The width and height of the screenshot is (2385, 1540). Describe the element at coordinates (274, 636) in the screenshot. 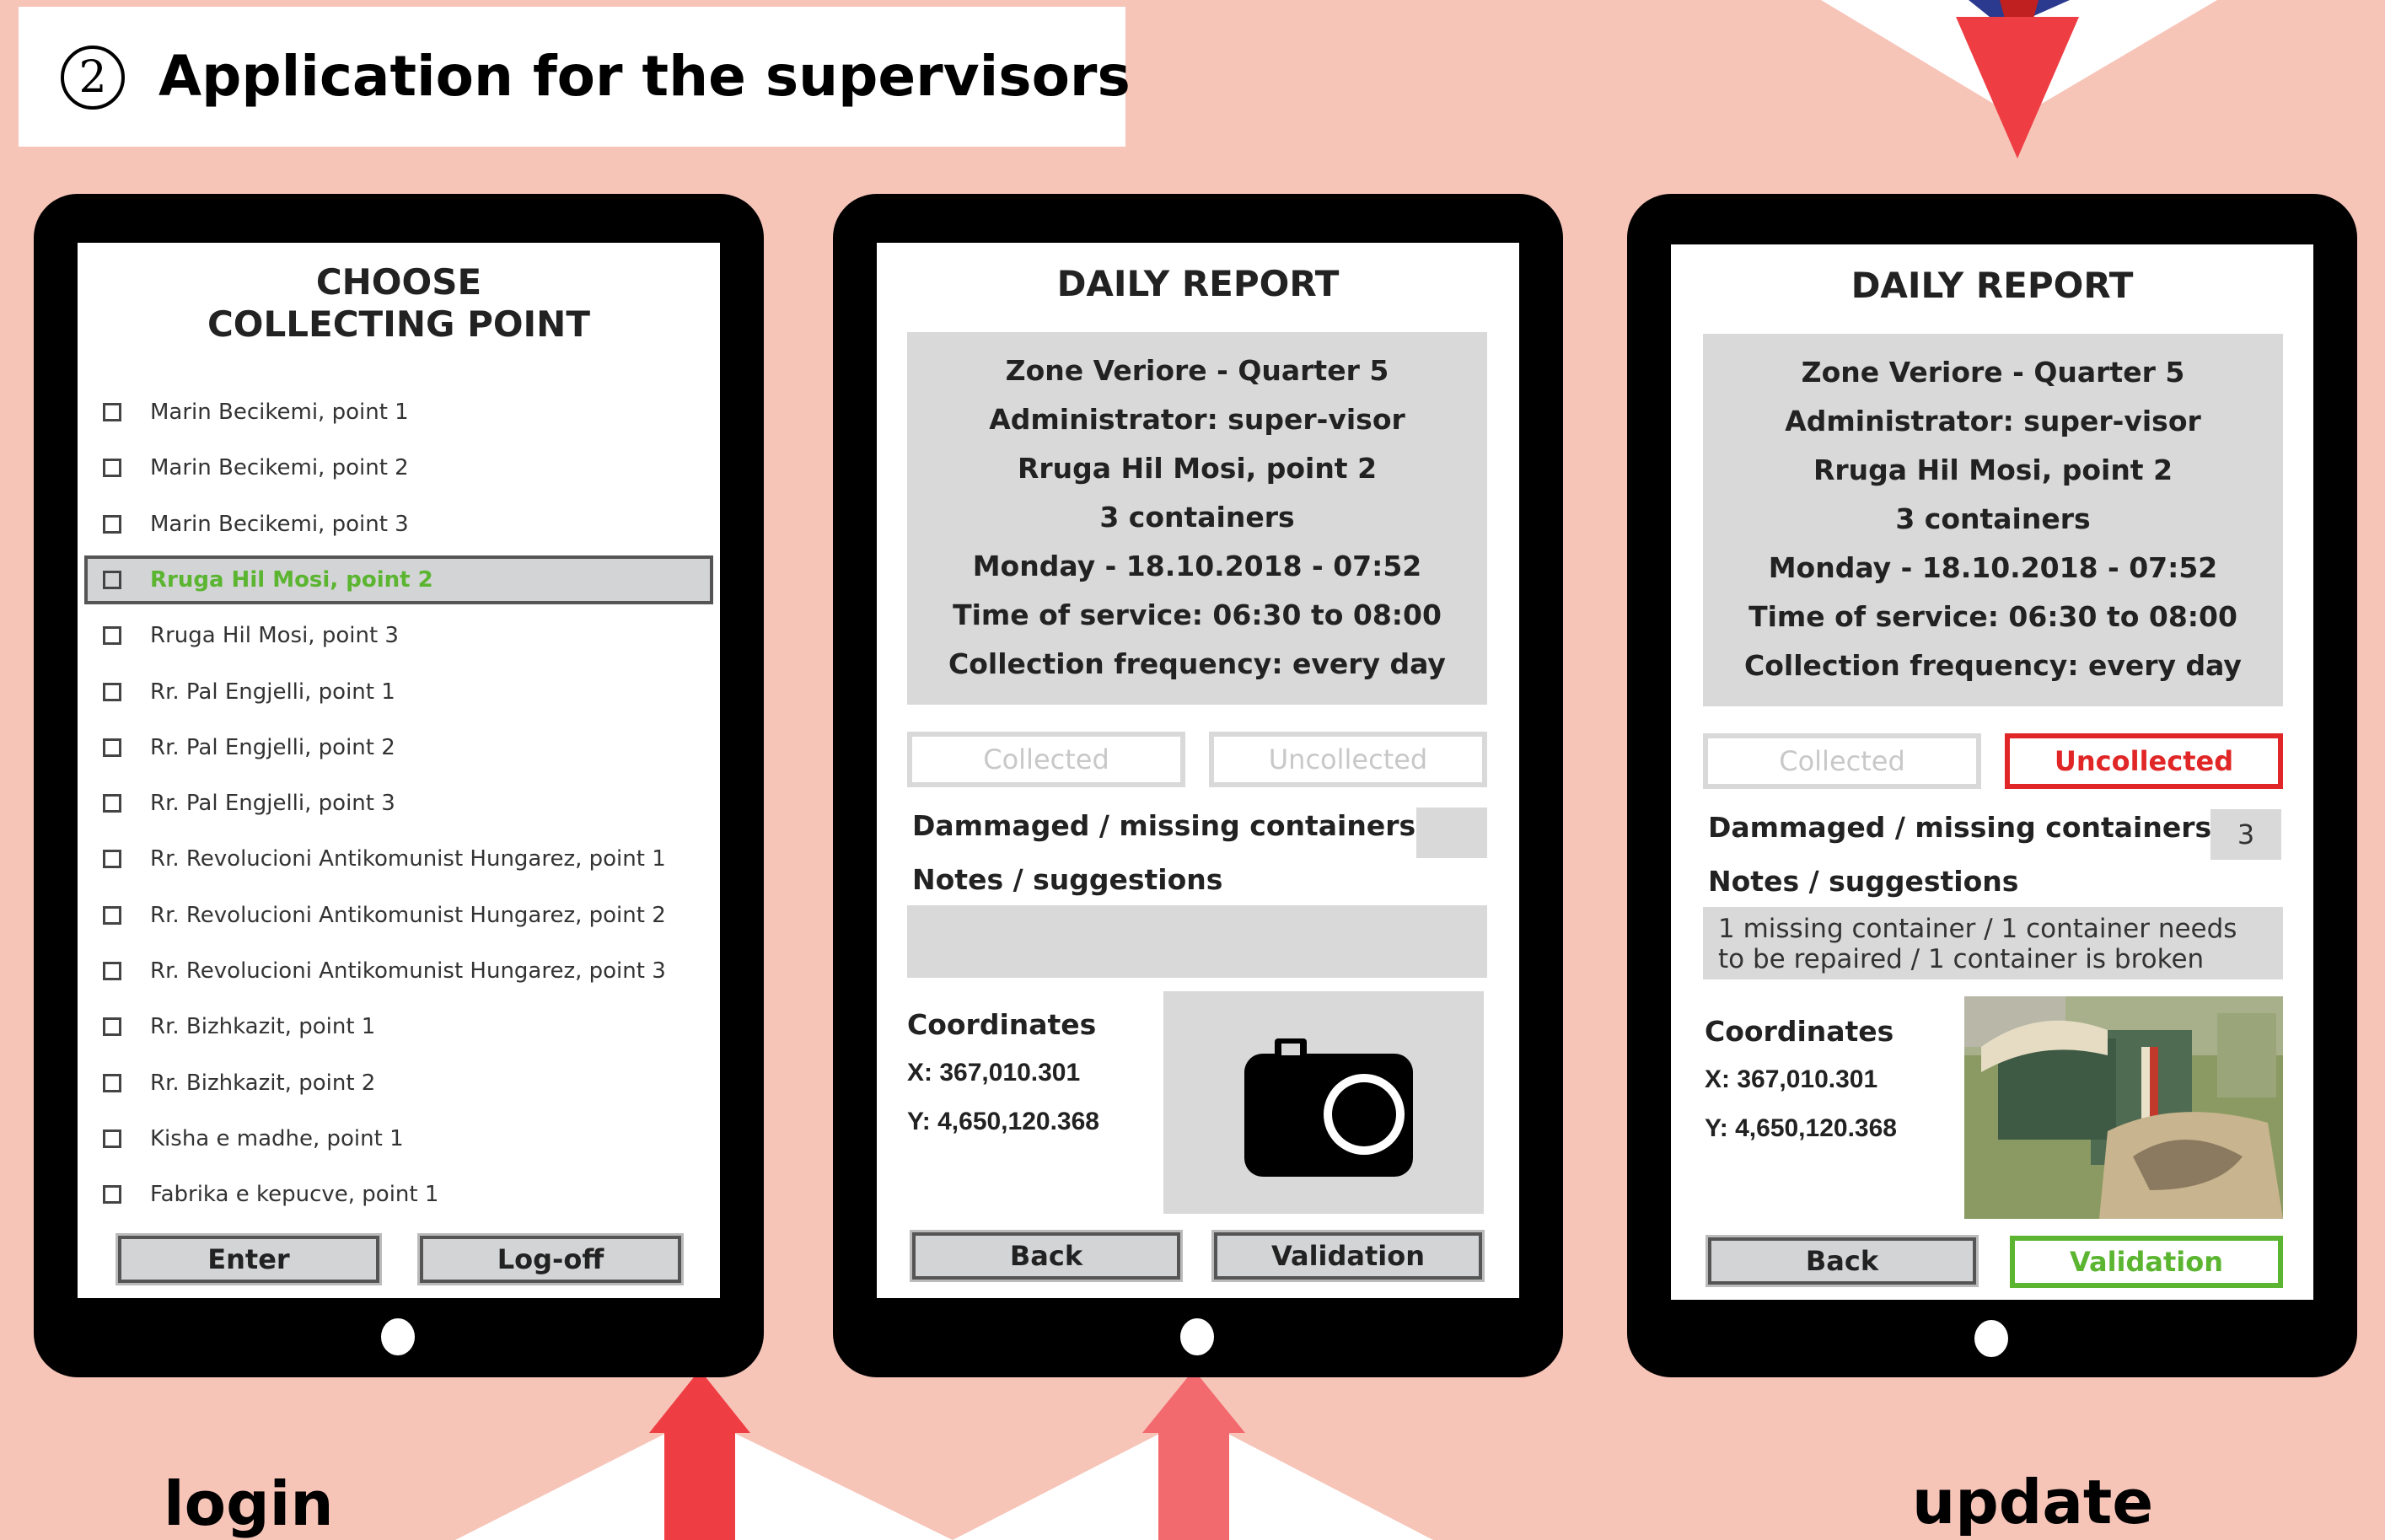

I see `point-label: Rruga Hil Mosi, point 3` at that location.